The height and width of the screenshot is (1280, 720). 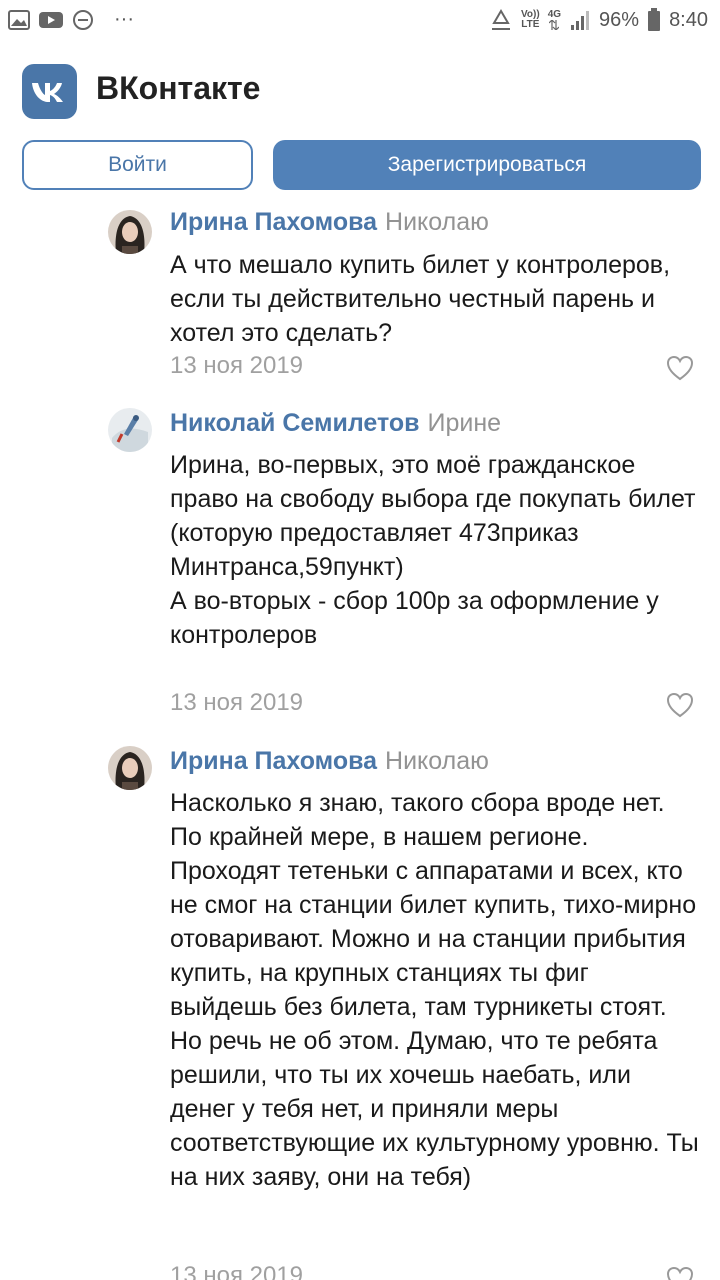 What do you see at coordinates (465, 423) in the screenshot?
I see `comment-reply-to: Ирине` at bounding box center [465, 423].